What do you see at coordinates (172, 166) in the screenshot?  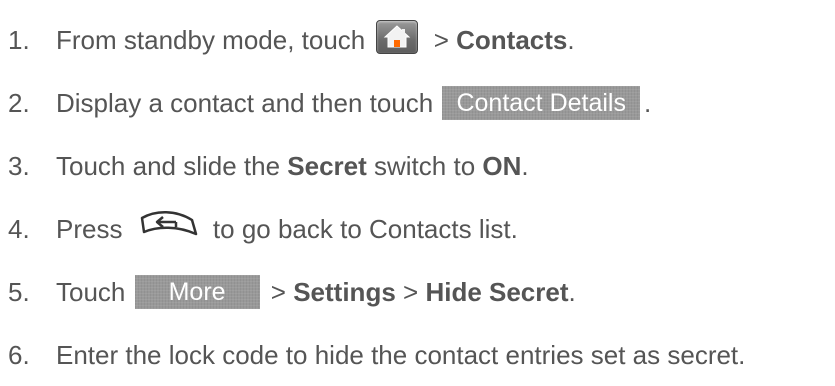 I see `step-text-before: Touch and slide the` at bounding box center [172, 166].